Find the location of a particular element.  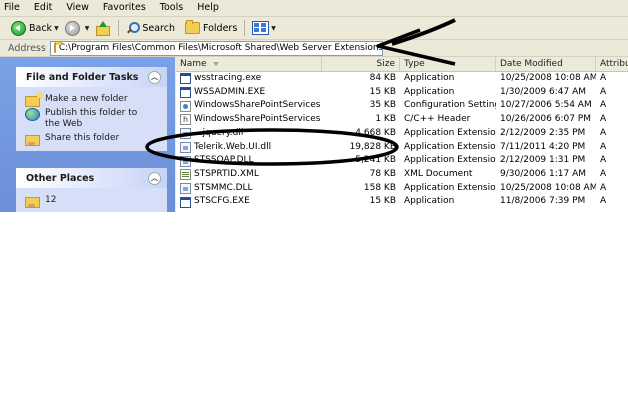

new-folder-icon is located at coordinates (33, 100).